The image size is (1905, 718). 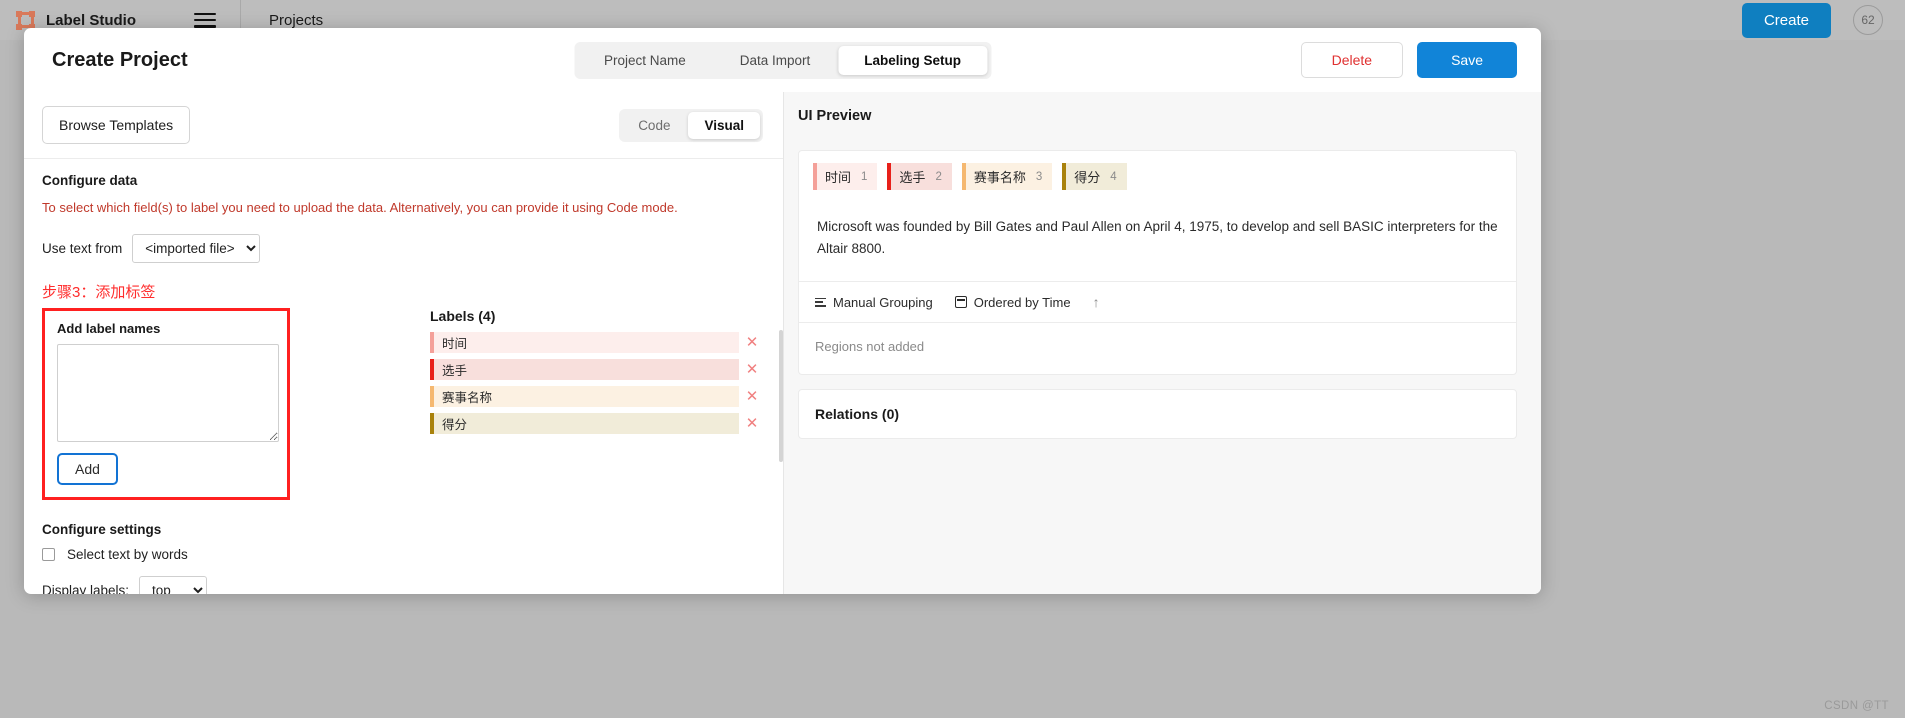 What do you see at coordinates (403, 585) in the screenshot?
I see `display-labels-row: Display labels: top` at bounding box center [403, 585].